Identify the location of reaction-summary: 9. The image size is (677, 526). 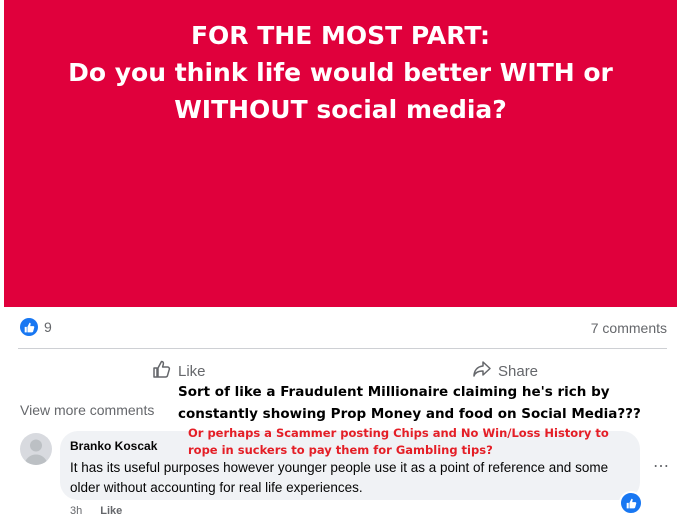
(36, 327).